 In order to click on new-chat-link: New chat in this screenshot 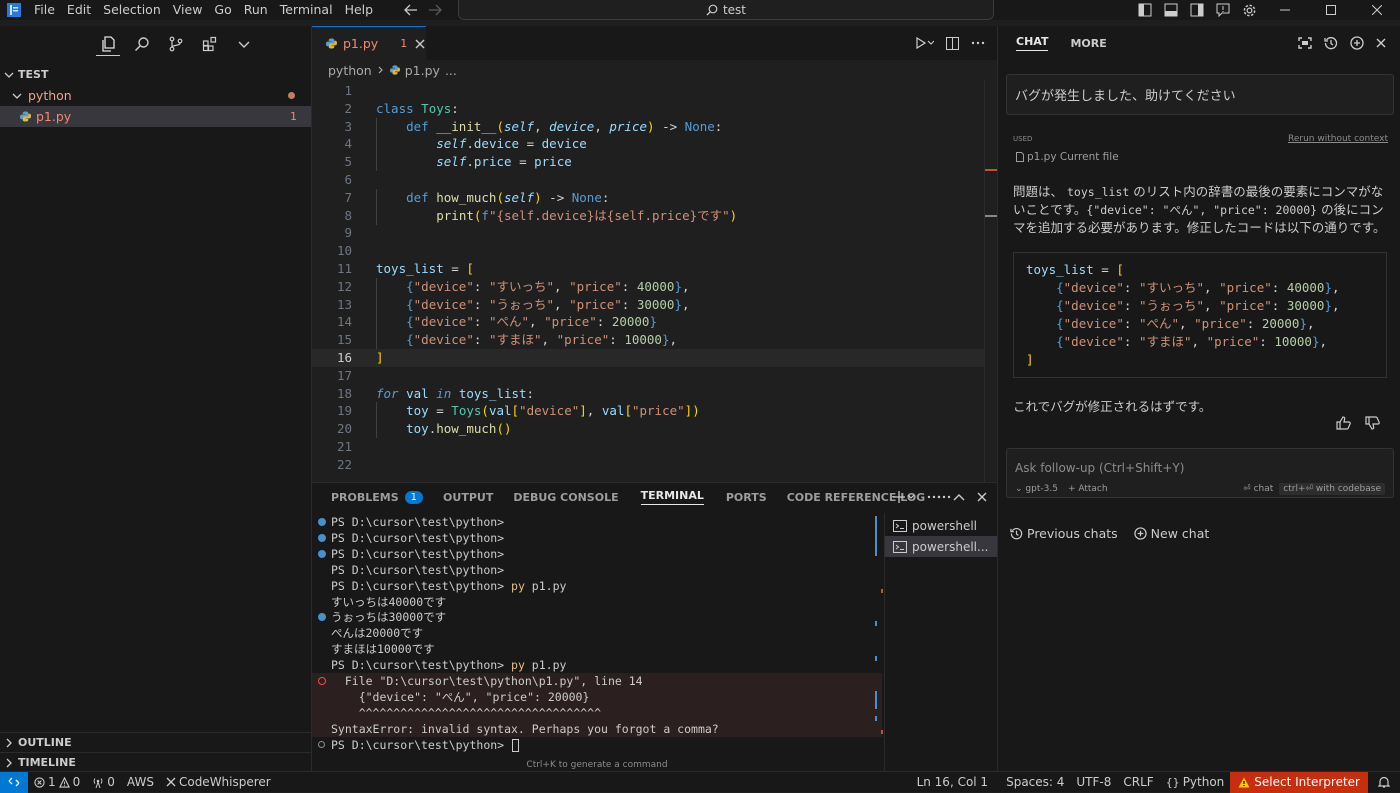, I will do `click(1171, 533)`.